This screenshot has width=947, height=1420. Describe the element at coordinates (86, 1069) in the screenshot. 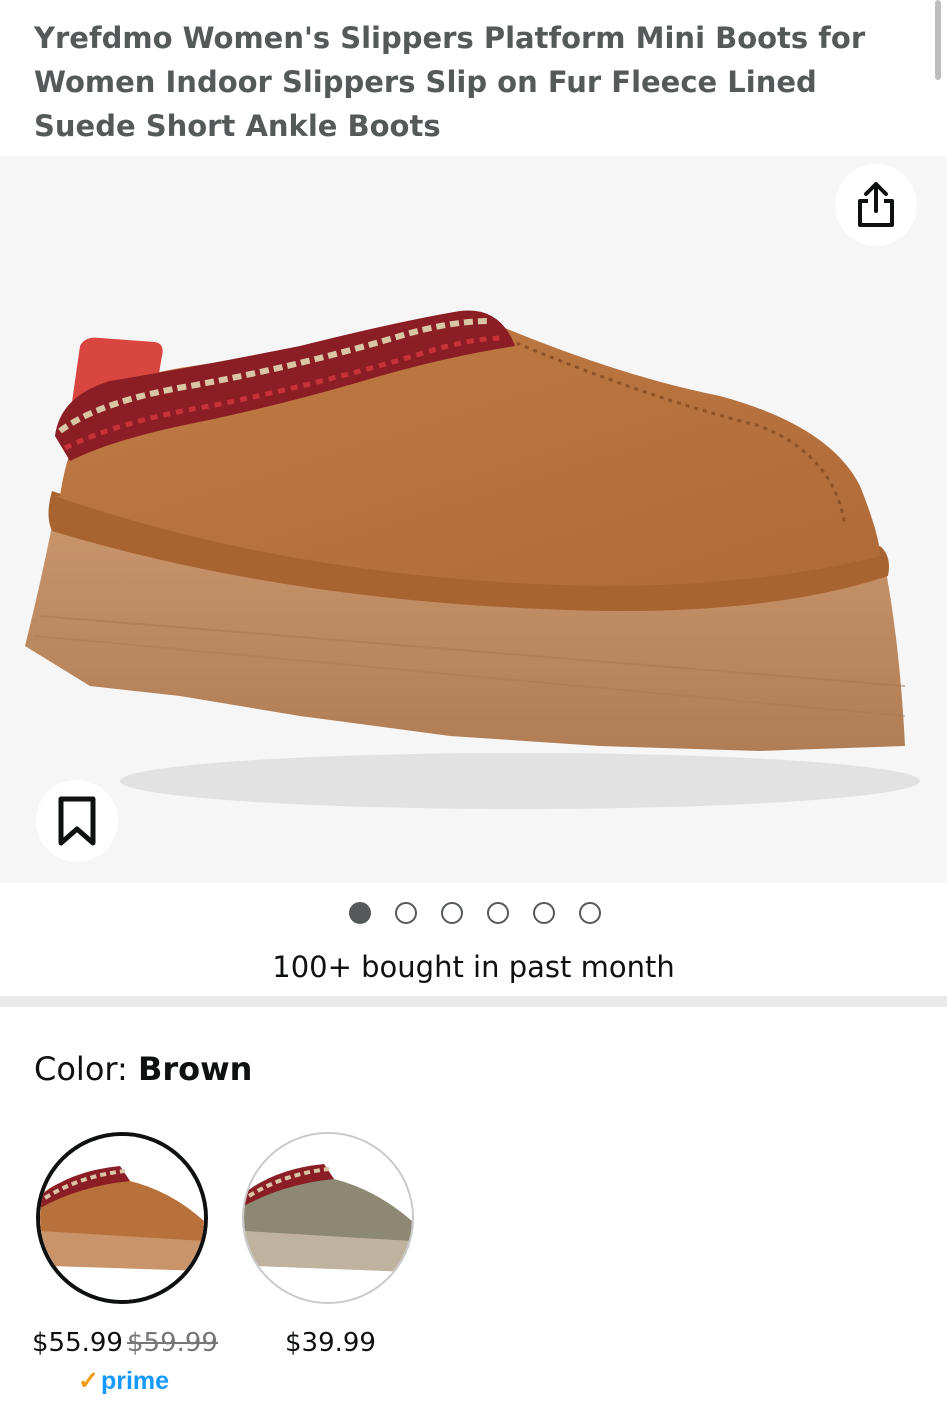

I see `color-label-prefix: Color:` at that location.